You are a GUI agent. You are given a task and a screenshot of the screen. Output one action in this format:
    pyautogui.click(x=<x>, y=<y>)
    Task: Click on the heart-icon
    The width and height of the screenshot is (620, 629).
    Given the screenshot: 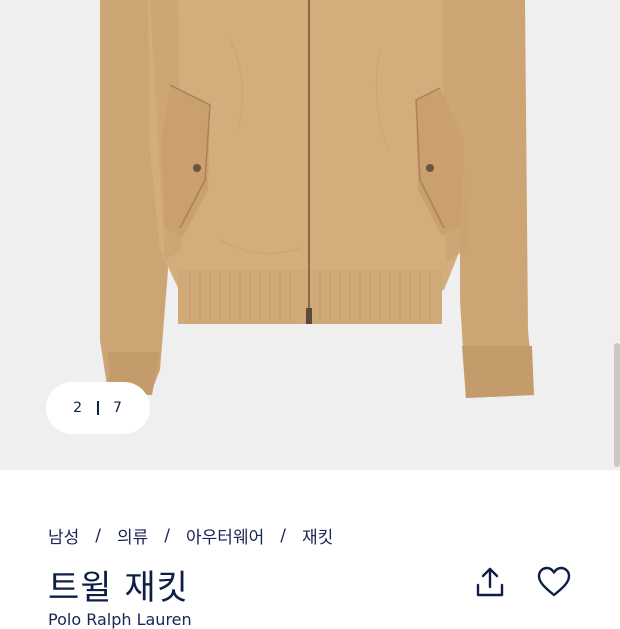 What is the action you would take?
    pyautogui.click(x=554, y=581)
    